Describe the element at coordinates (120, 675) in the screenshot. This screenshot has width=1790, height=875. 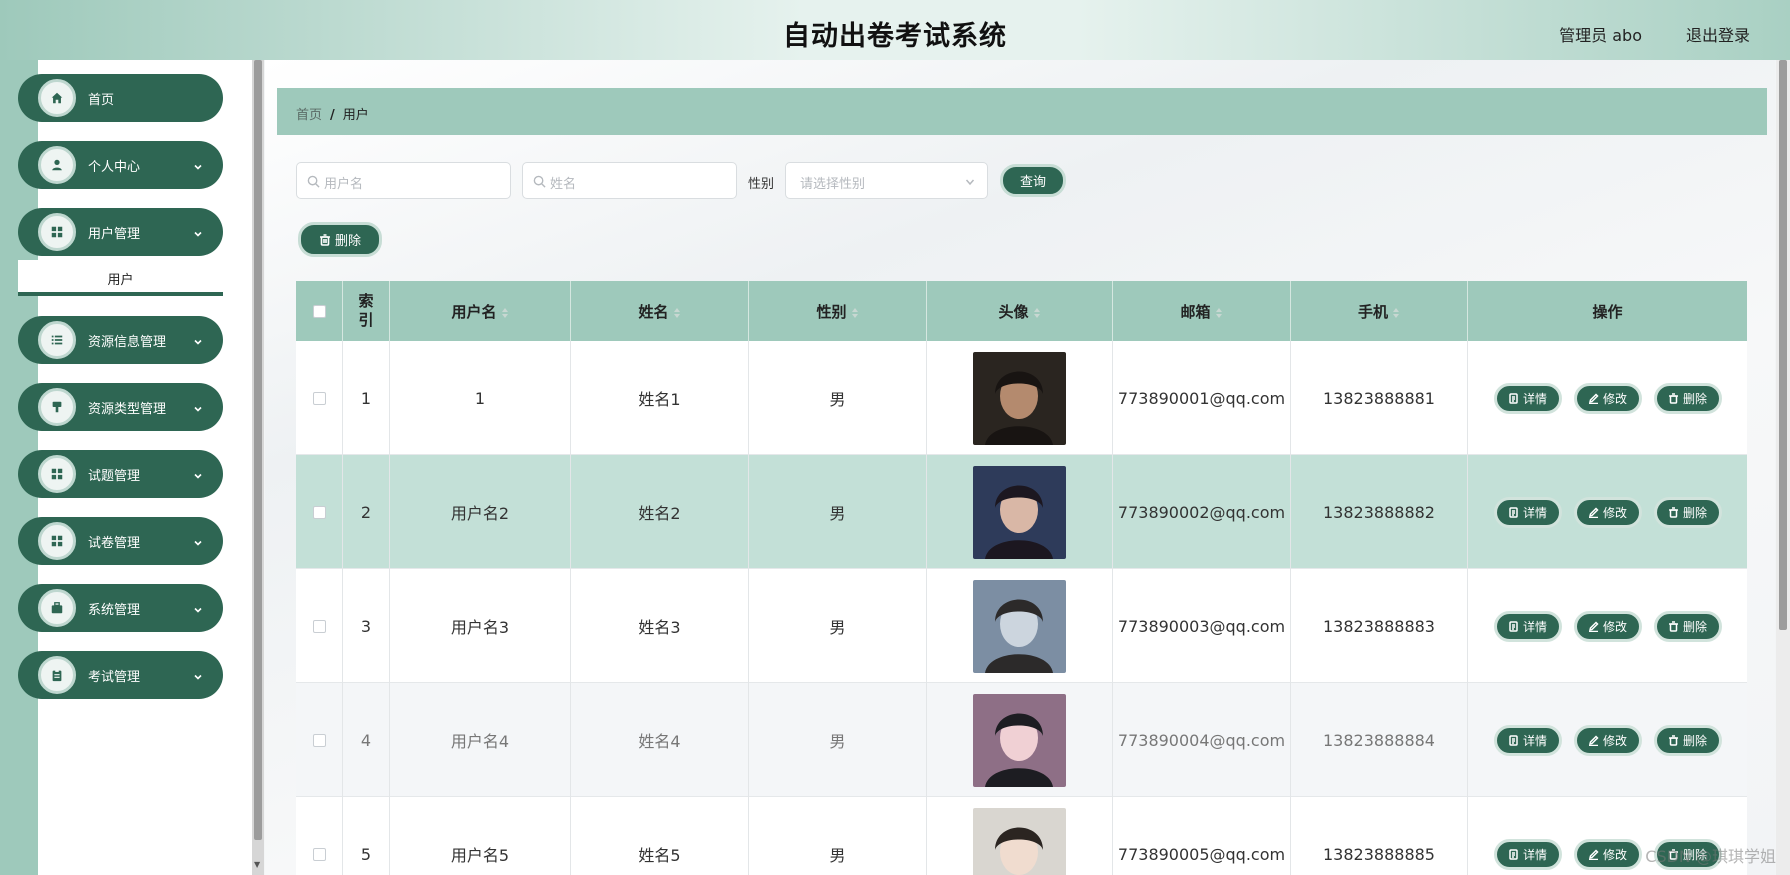
I see `sidebar-item-exam-management: 考试管理` at that location.